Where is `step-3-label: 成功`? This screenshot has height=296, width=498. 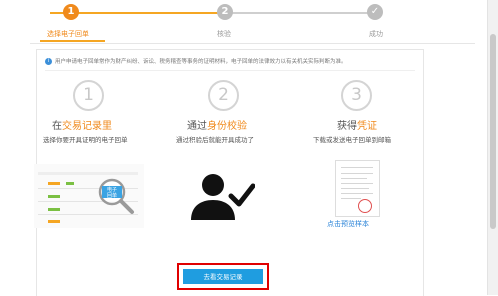 step-3-label: 成功 is located at coordinates (376, 34).